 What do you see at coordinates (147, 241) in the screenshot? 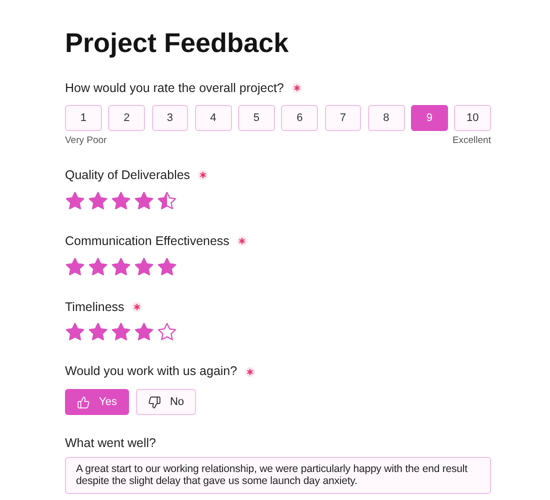
I see `question-label: Communication Effectiveness` at bounding box center [147, 241].